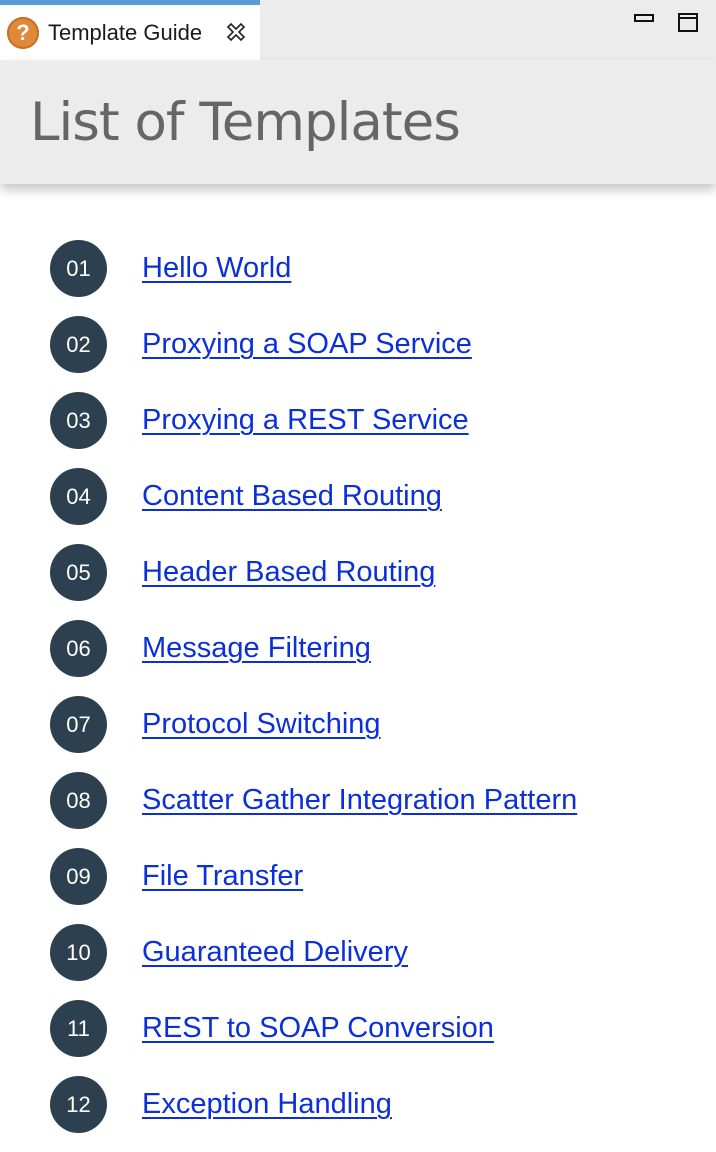 The image size is (716, 1152). What do you see at coordinates (78, 344) in the screenshot?
I see `number-badge: 02` at bounding box center [78, 344].